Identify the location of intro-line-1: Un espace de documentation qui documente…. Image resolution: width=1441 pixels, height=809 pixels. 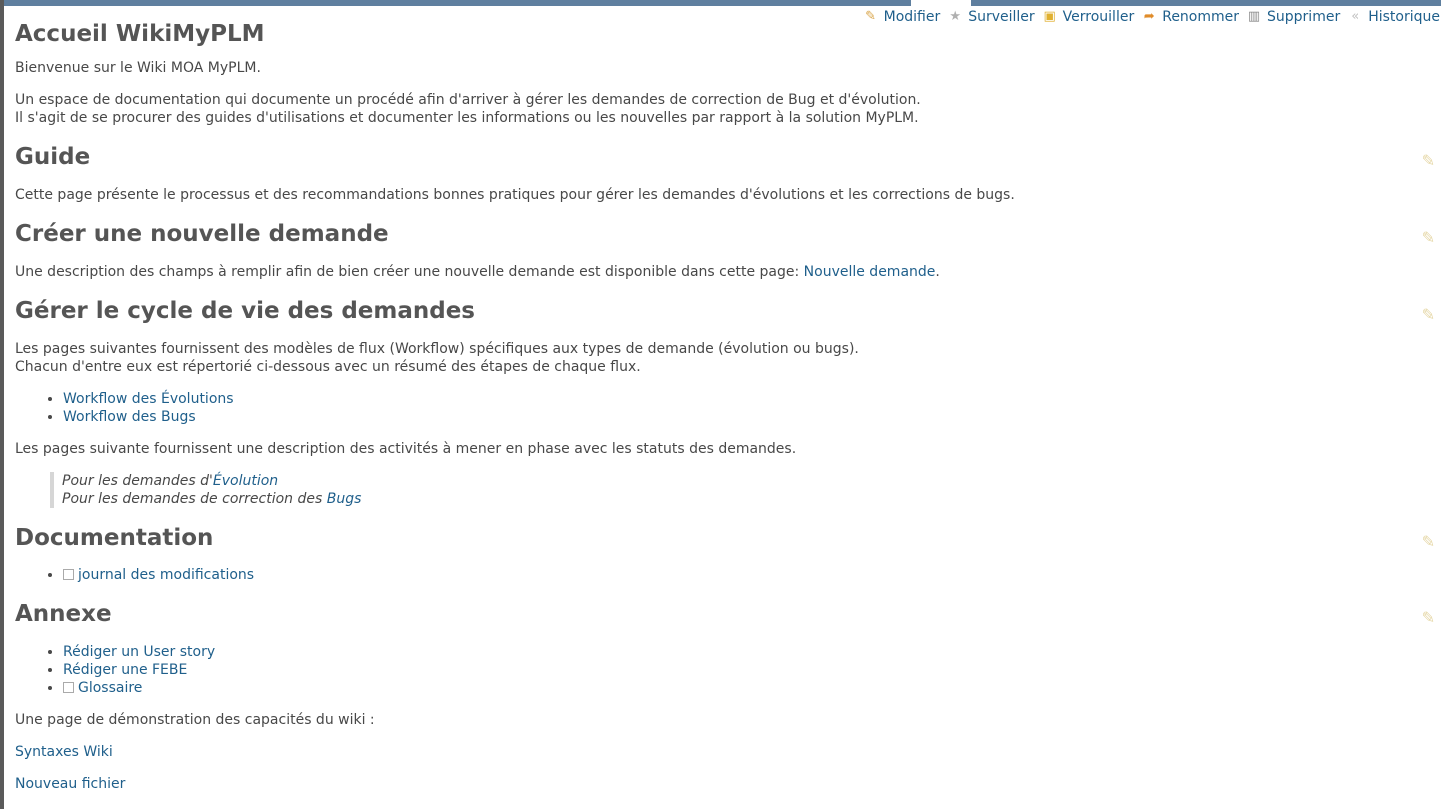
(468, 100).